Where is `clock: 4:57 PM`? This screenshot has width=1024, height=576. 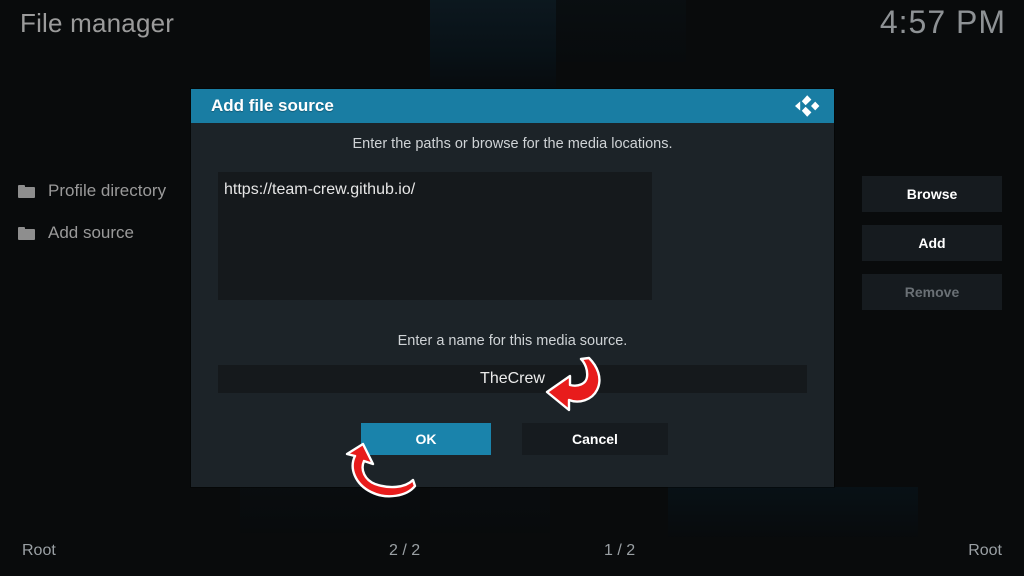 clock: 4:57 PM is located at coordinates (942, 22).